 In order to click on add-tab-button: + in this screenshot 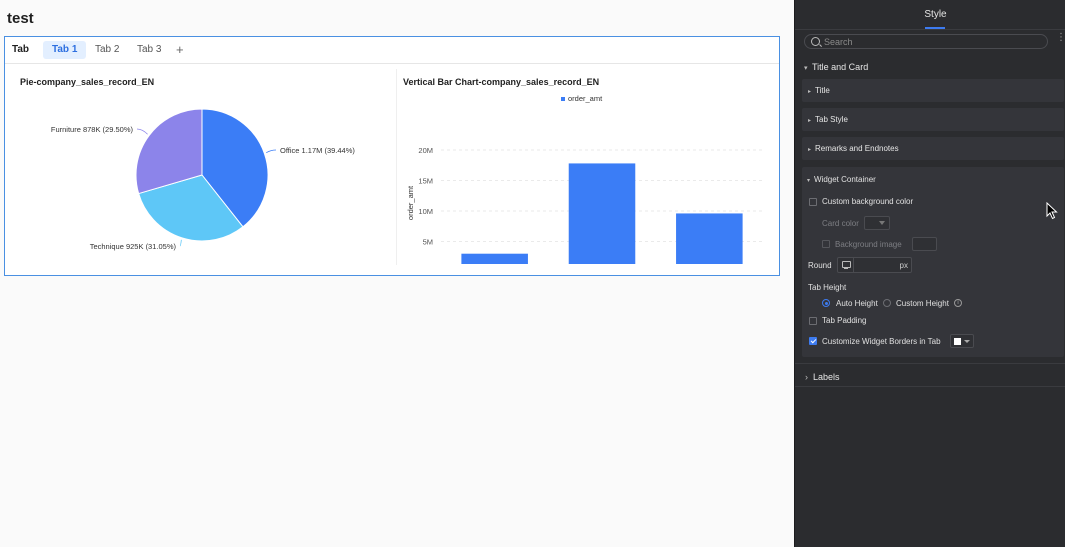, I will do `click(180, 50)`.